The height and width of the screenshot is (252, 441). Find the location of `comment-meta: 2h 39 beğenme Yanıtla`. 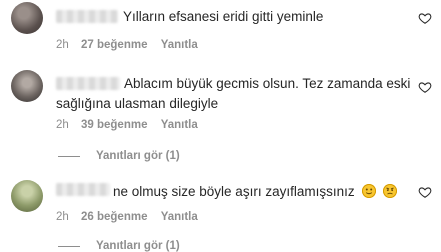

comment-meta: 2h 39 beğenme Yanıtla is located at coordinates (127, 125).